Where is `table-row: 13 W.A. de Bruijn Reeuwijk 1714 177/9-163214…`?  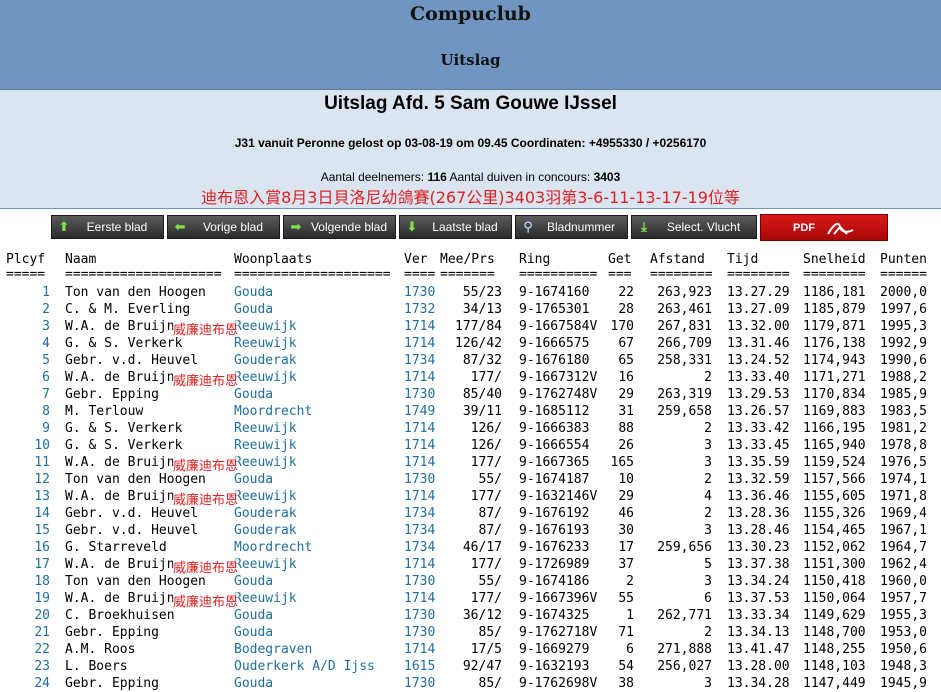
table-row: 13 W.A. de Bruijn Reeuwijk 1714 177/9-163214… is located at coordinates (470, 498).